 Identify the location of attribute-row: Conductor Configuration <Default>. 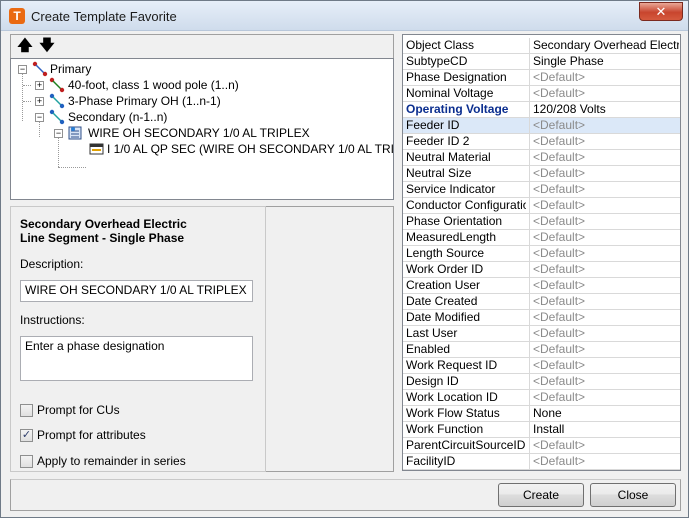
(541, 206).